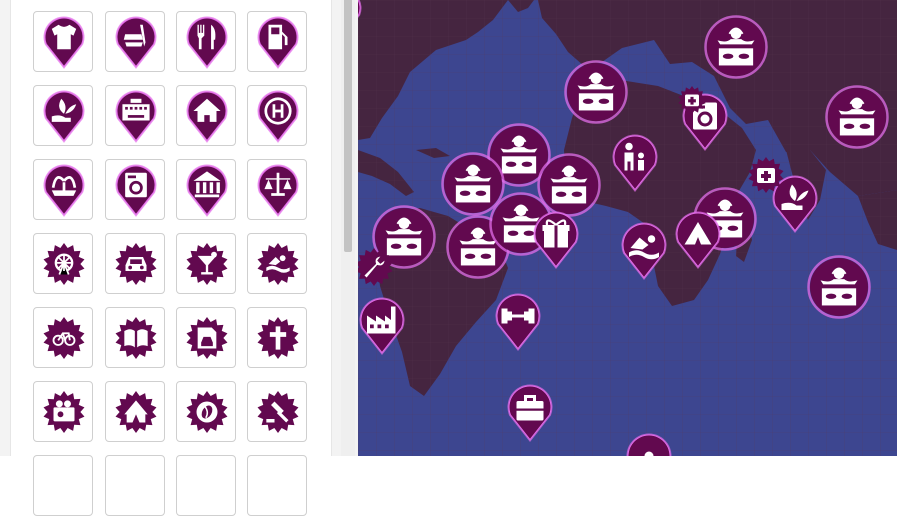 This screenshot has height=516, width=897. I want to click on icon-option-cocktail, so click(206, 263).